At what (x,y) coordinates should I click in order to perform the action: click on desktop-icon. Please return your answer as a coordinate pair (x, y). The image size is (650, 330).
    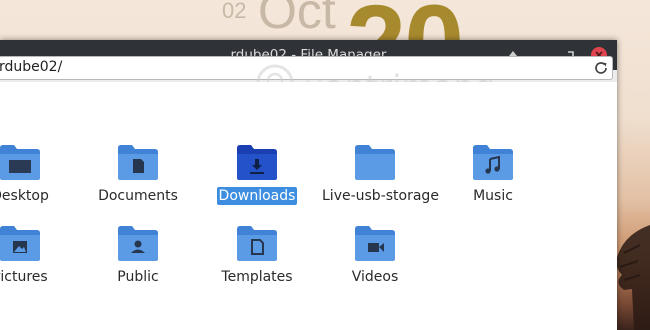
    Looking at the image, I should click on (20, 162).